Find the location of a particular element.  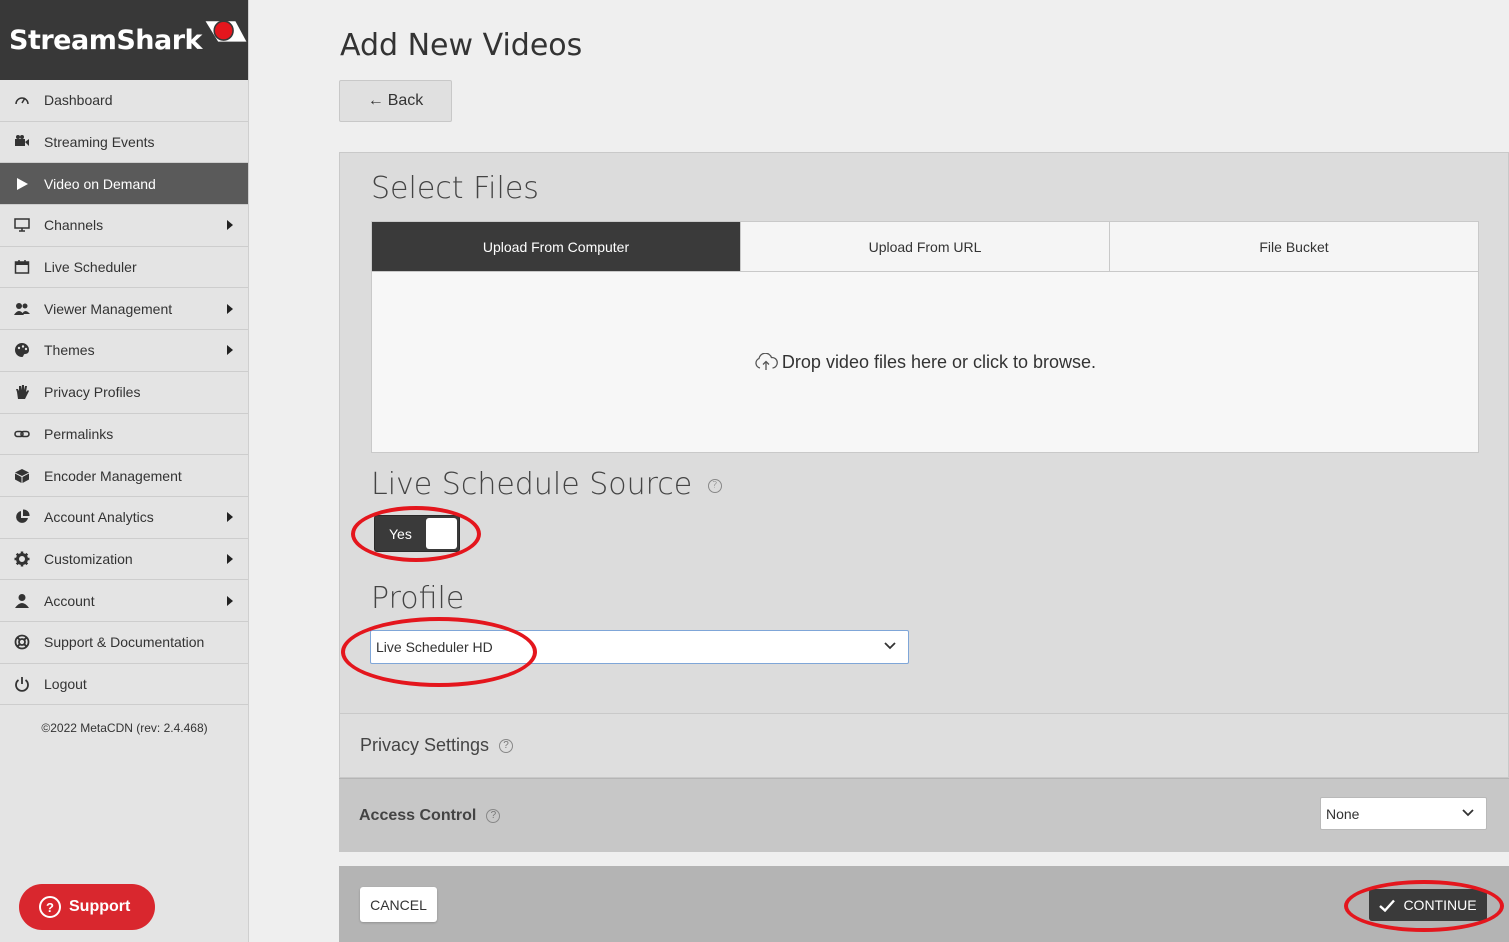

support-button: ? Support is located at coordinates (87, 907).